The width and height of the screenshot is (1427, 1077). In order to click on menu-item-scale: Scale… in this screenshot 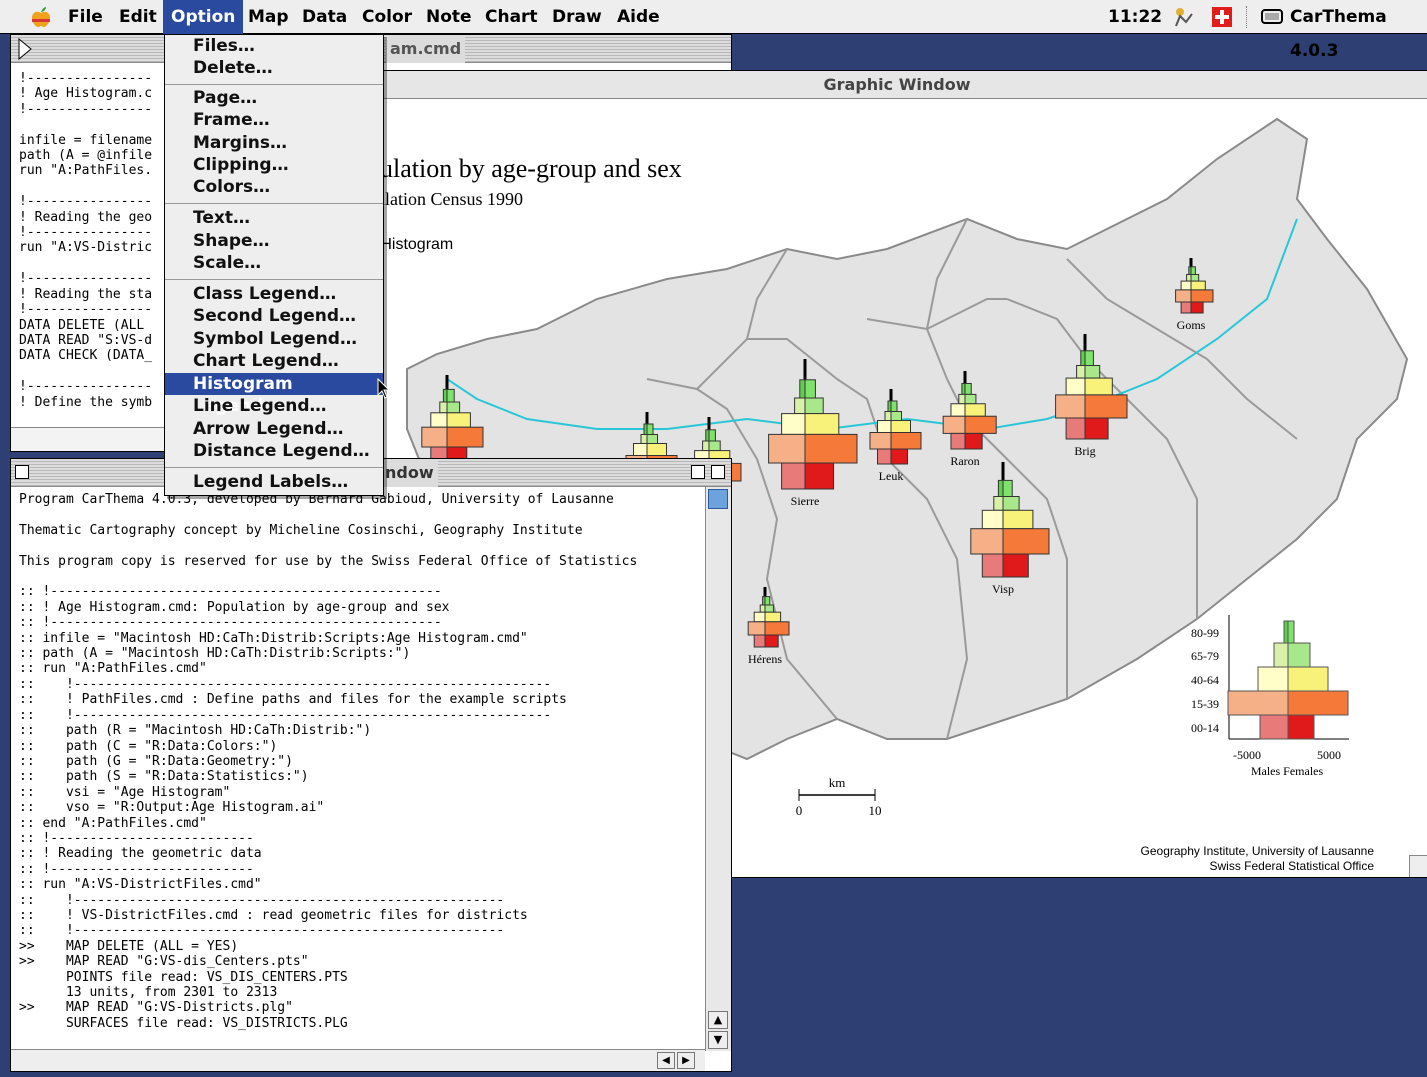, I will do `click(274, 263)`.